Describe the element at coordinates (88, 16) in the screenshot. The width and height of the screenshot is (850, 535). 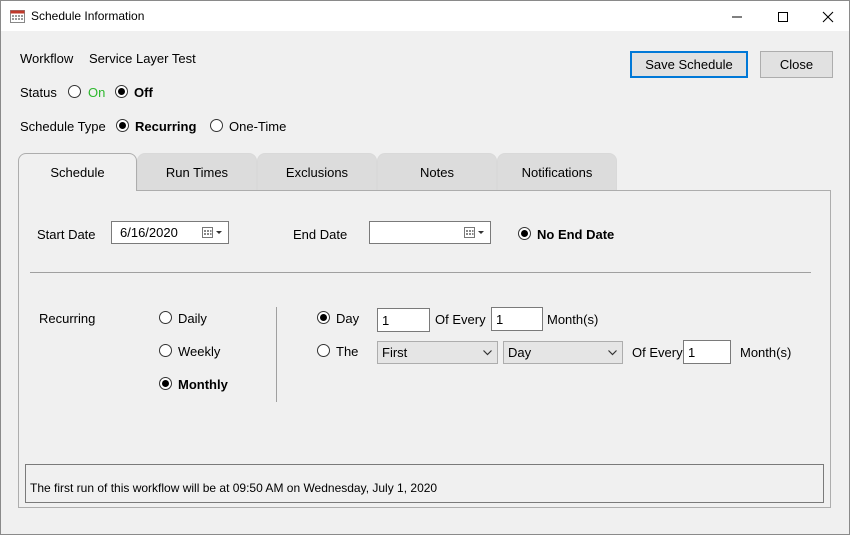
I see `window-title: Schedule Information` at that location.